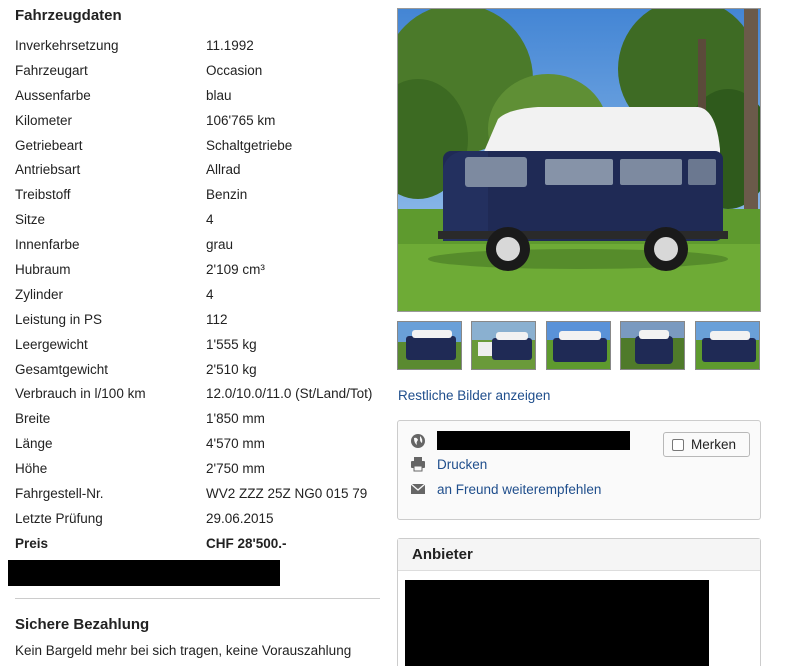  What do you see at coordinates (231, 369) in the screenshot?
I see `spec-value: 2'510 kg` at bounding box center [231, 369].